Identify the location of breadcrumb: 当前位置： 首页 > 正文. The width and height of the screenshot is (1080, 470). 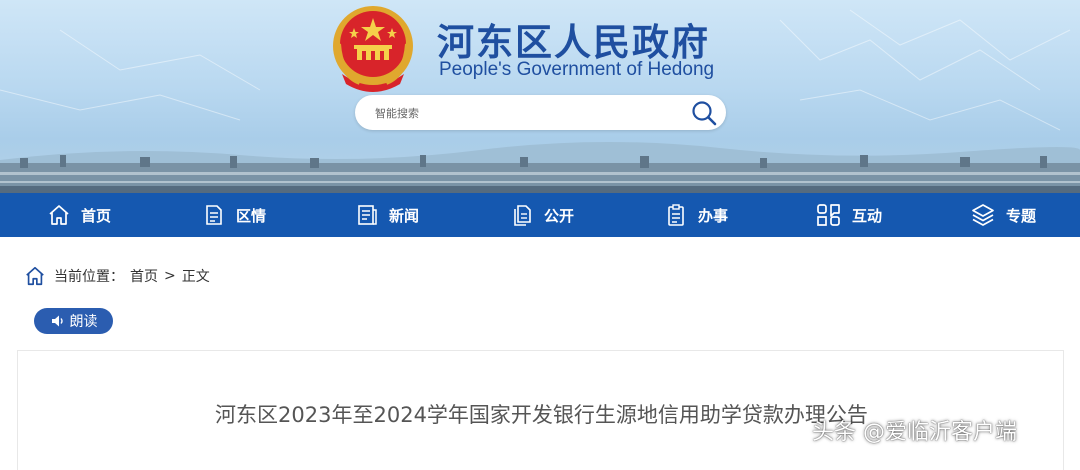
(117, 276).